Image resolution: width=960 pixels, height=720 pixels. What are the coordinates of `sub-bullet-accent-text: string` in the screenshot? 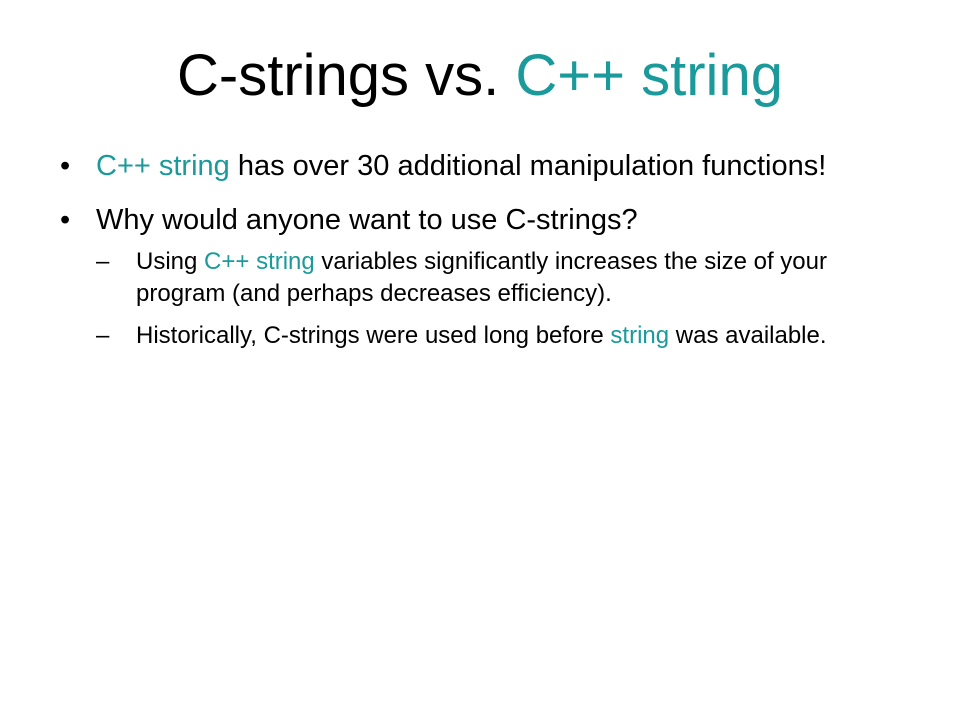 It's located at (640, 335).